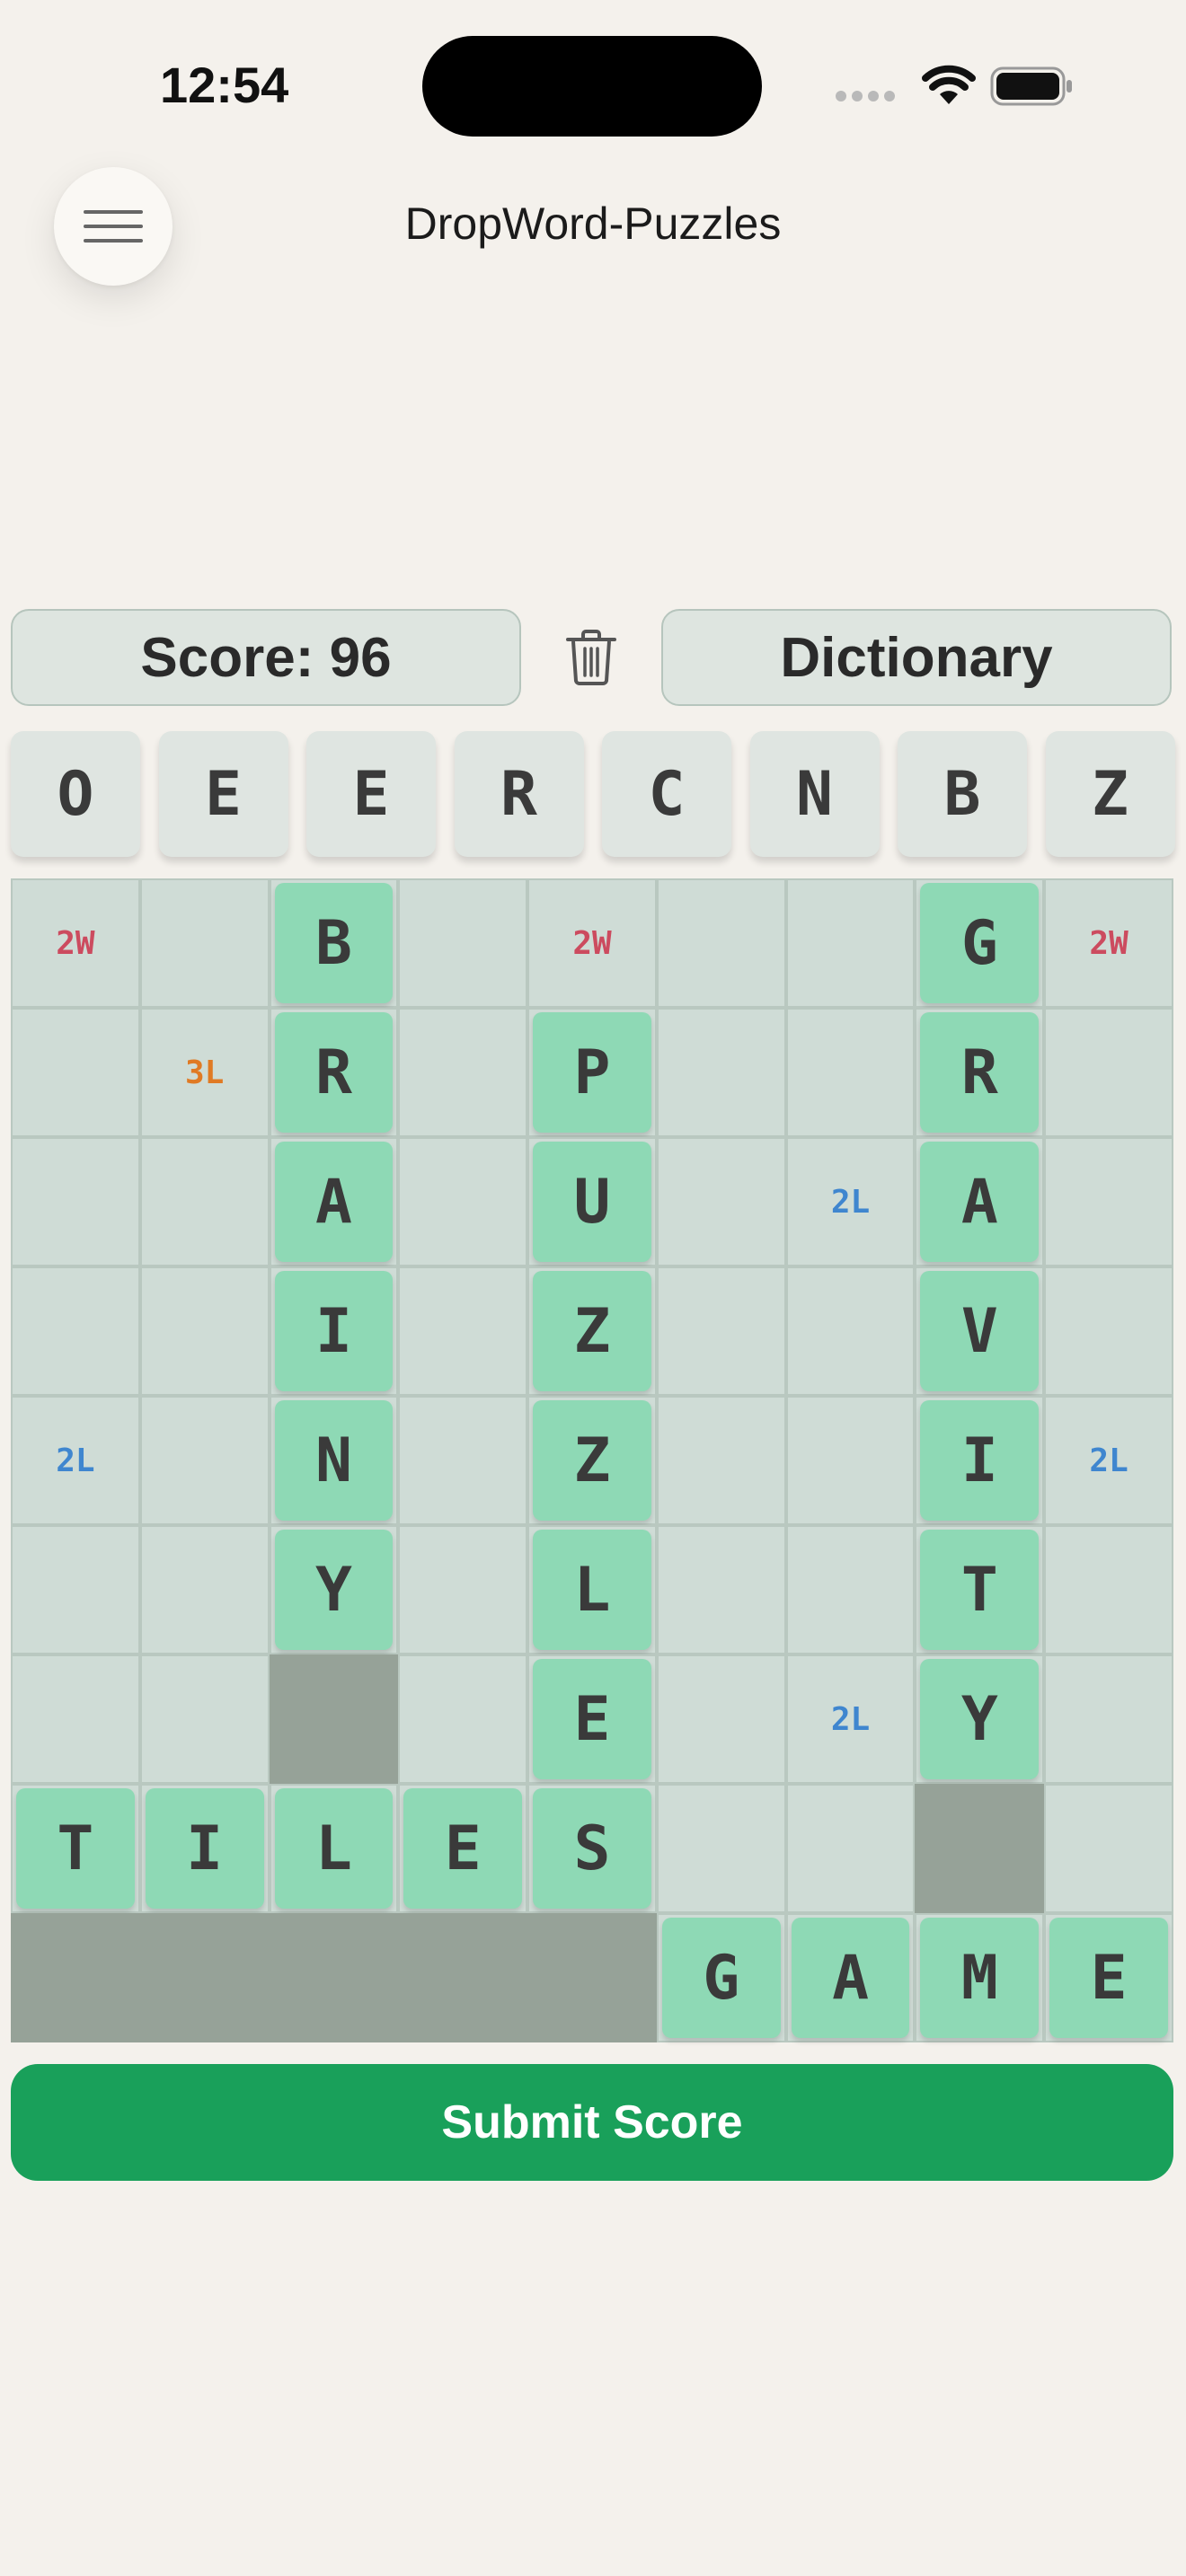  What do you see at coordinates (1110, 794) in the screenshot?
I see `tray-letter-tile: Z` at bounding box center [1110, 794].